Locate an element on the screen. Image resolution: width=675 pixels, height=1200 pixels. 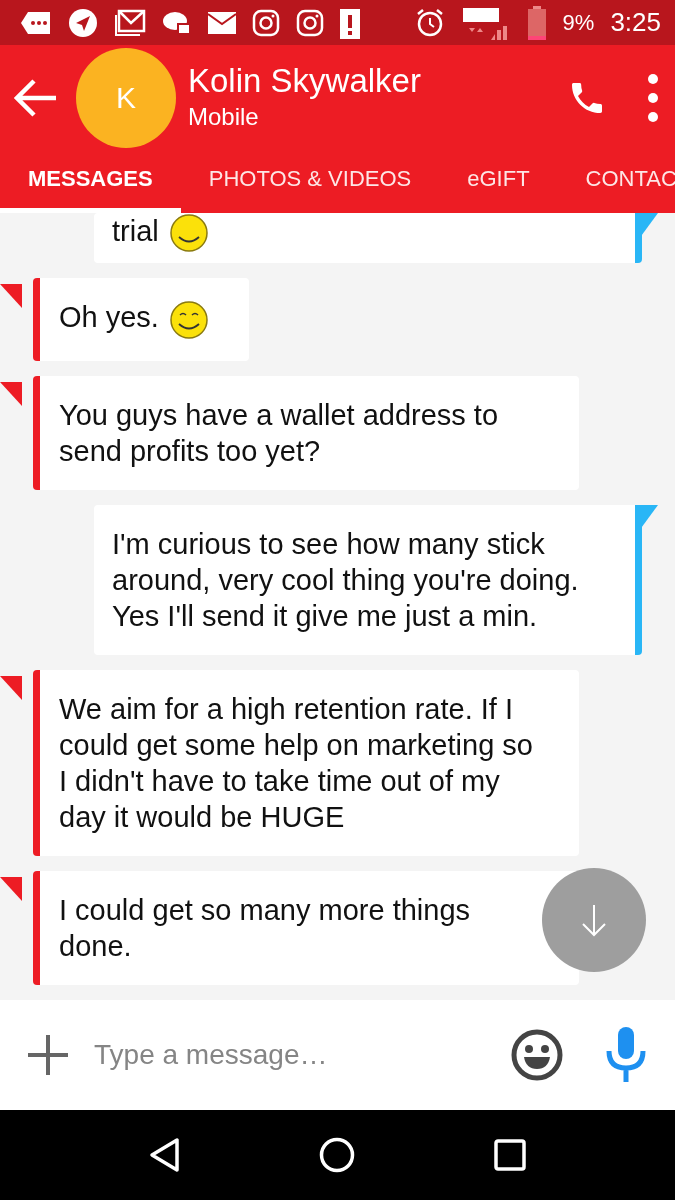
microphone-icon is located at coordinates (626, 1055).